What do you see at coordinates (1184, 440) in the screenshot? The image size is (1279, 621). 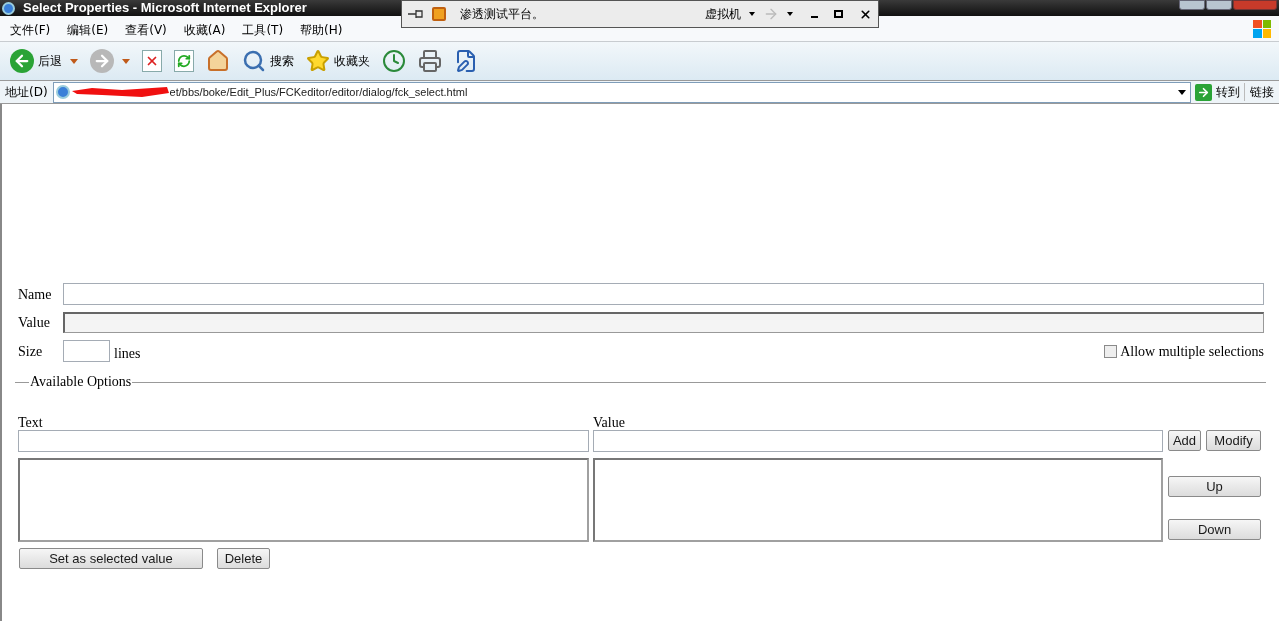 I see `add-button: Add` at bounding box center [1184, 440].